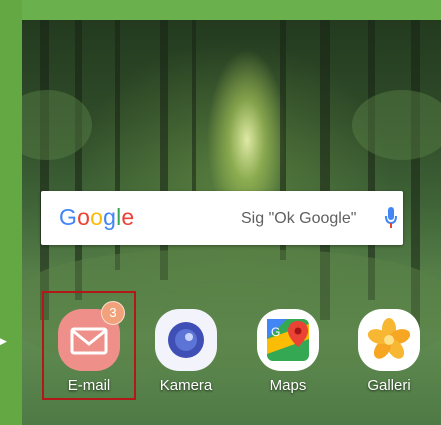  Describe the element at coordinates (11, 212) in the screenshot. I see `outer-frame-left` at that location.